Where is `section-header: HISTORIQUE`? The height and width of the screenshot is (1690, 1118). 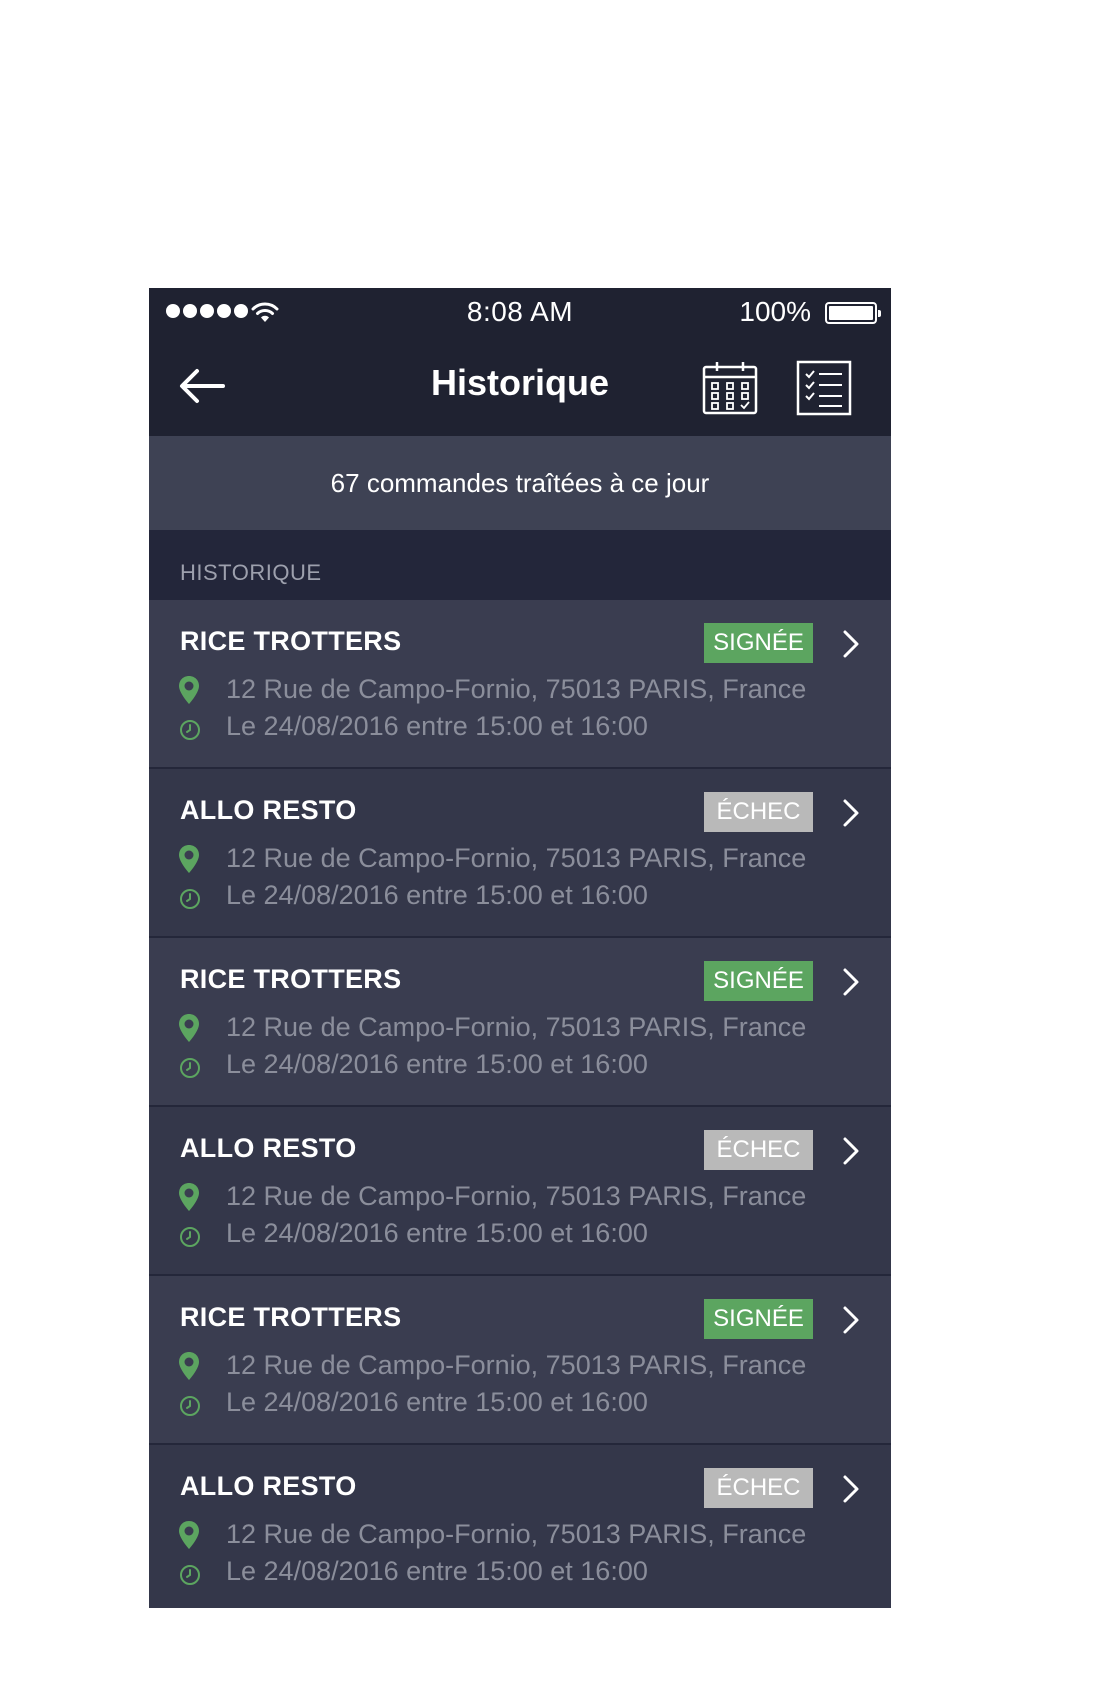 section-header: HISTORIQUE is located at coordinates (520, 565).